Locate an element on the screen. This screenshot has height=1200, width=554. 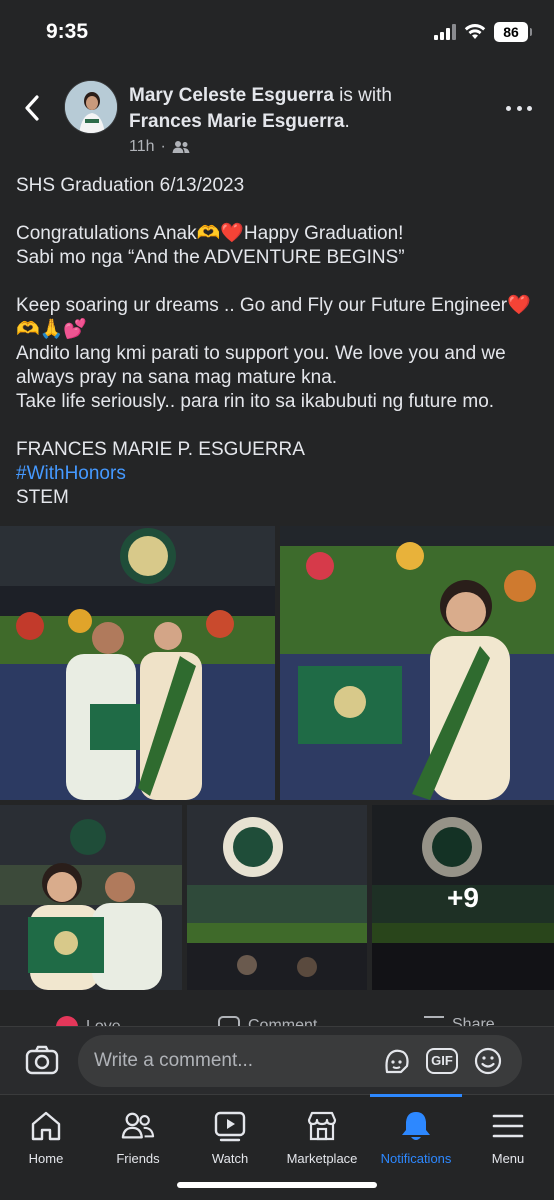
avatar-sticker-icon is located at coordinates (397, 1061).